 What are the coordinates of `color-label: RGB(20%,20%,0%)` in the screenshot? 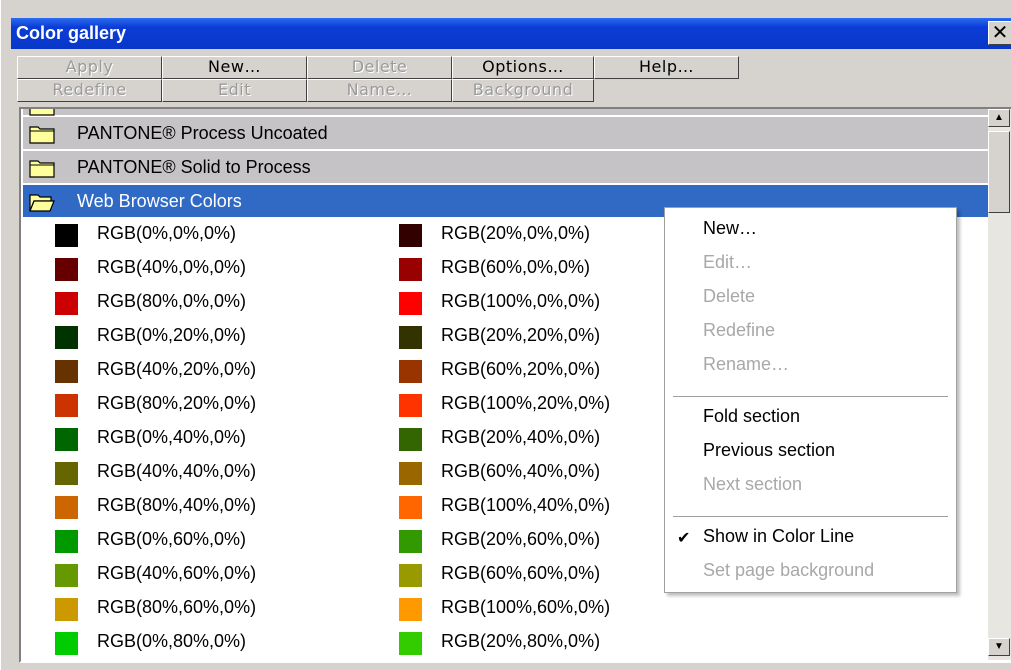 It's located at (521, 335).